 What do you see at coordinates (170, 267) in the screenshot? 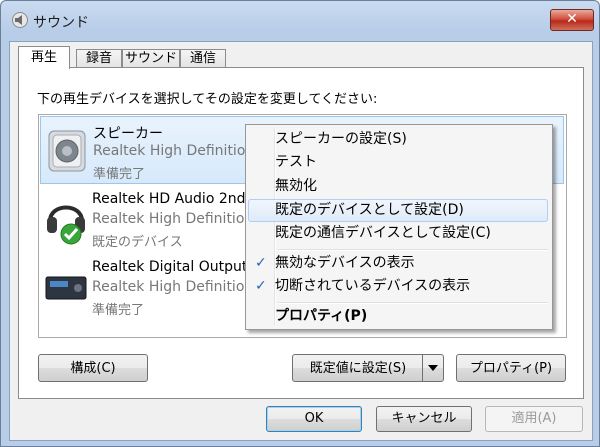
I see `device-name: Realtek Digital Output` at bounding box center [170, 267].